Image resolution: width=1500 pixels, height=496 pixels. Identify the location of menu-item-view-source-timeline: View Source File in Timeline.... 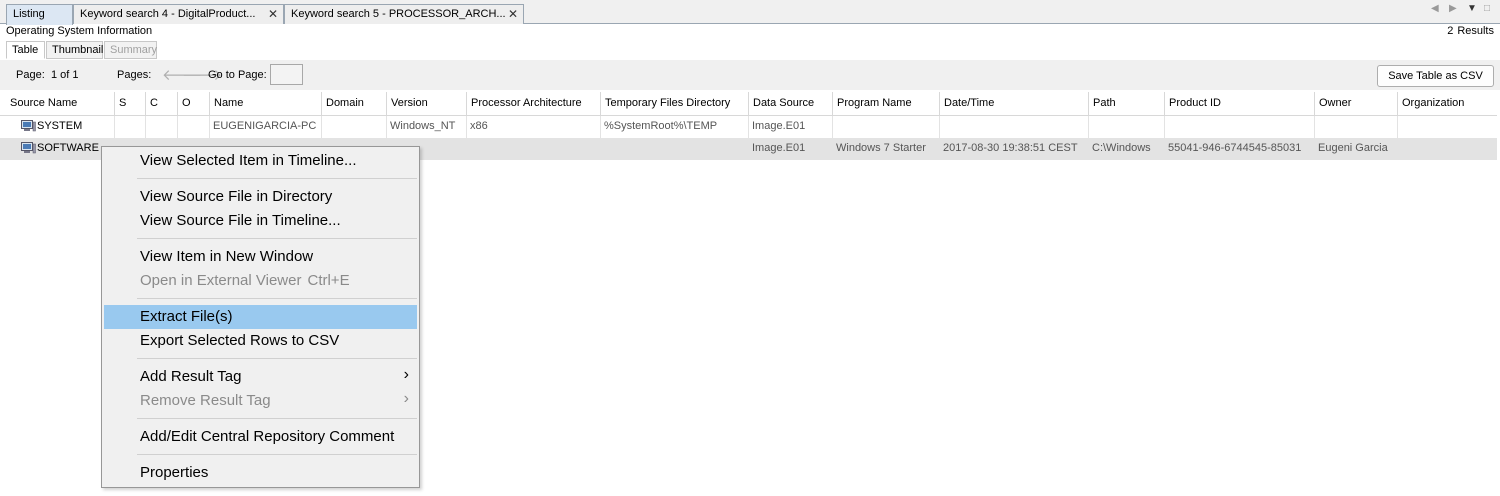
(260, 221).